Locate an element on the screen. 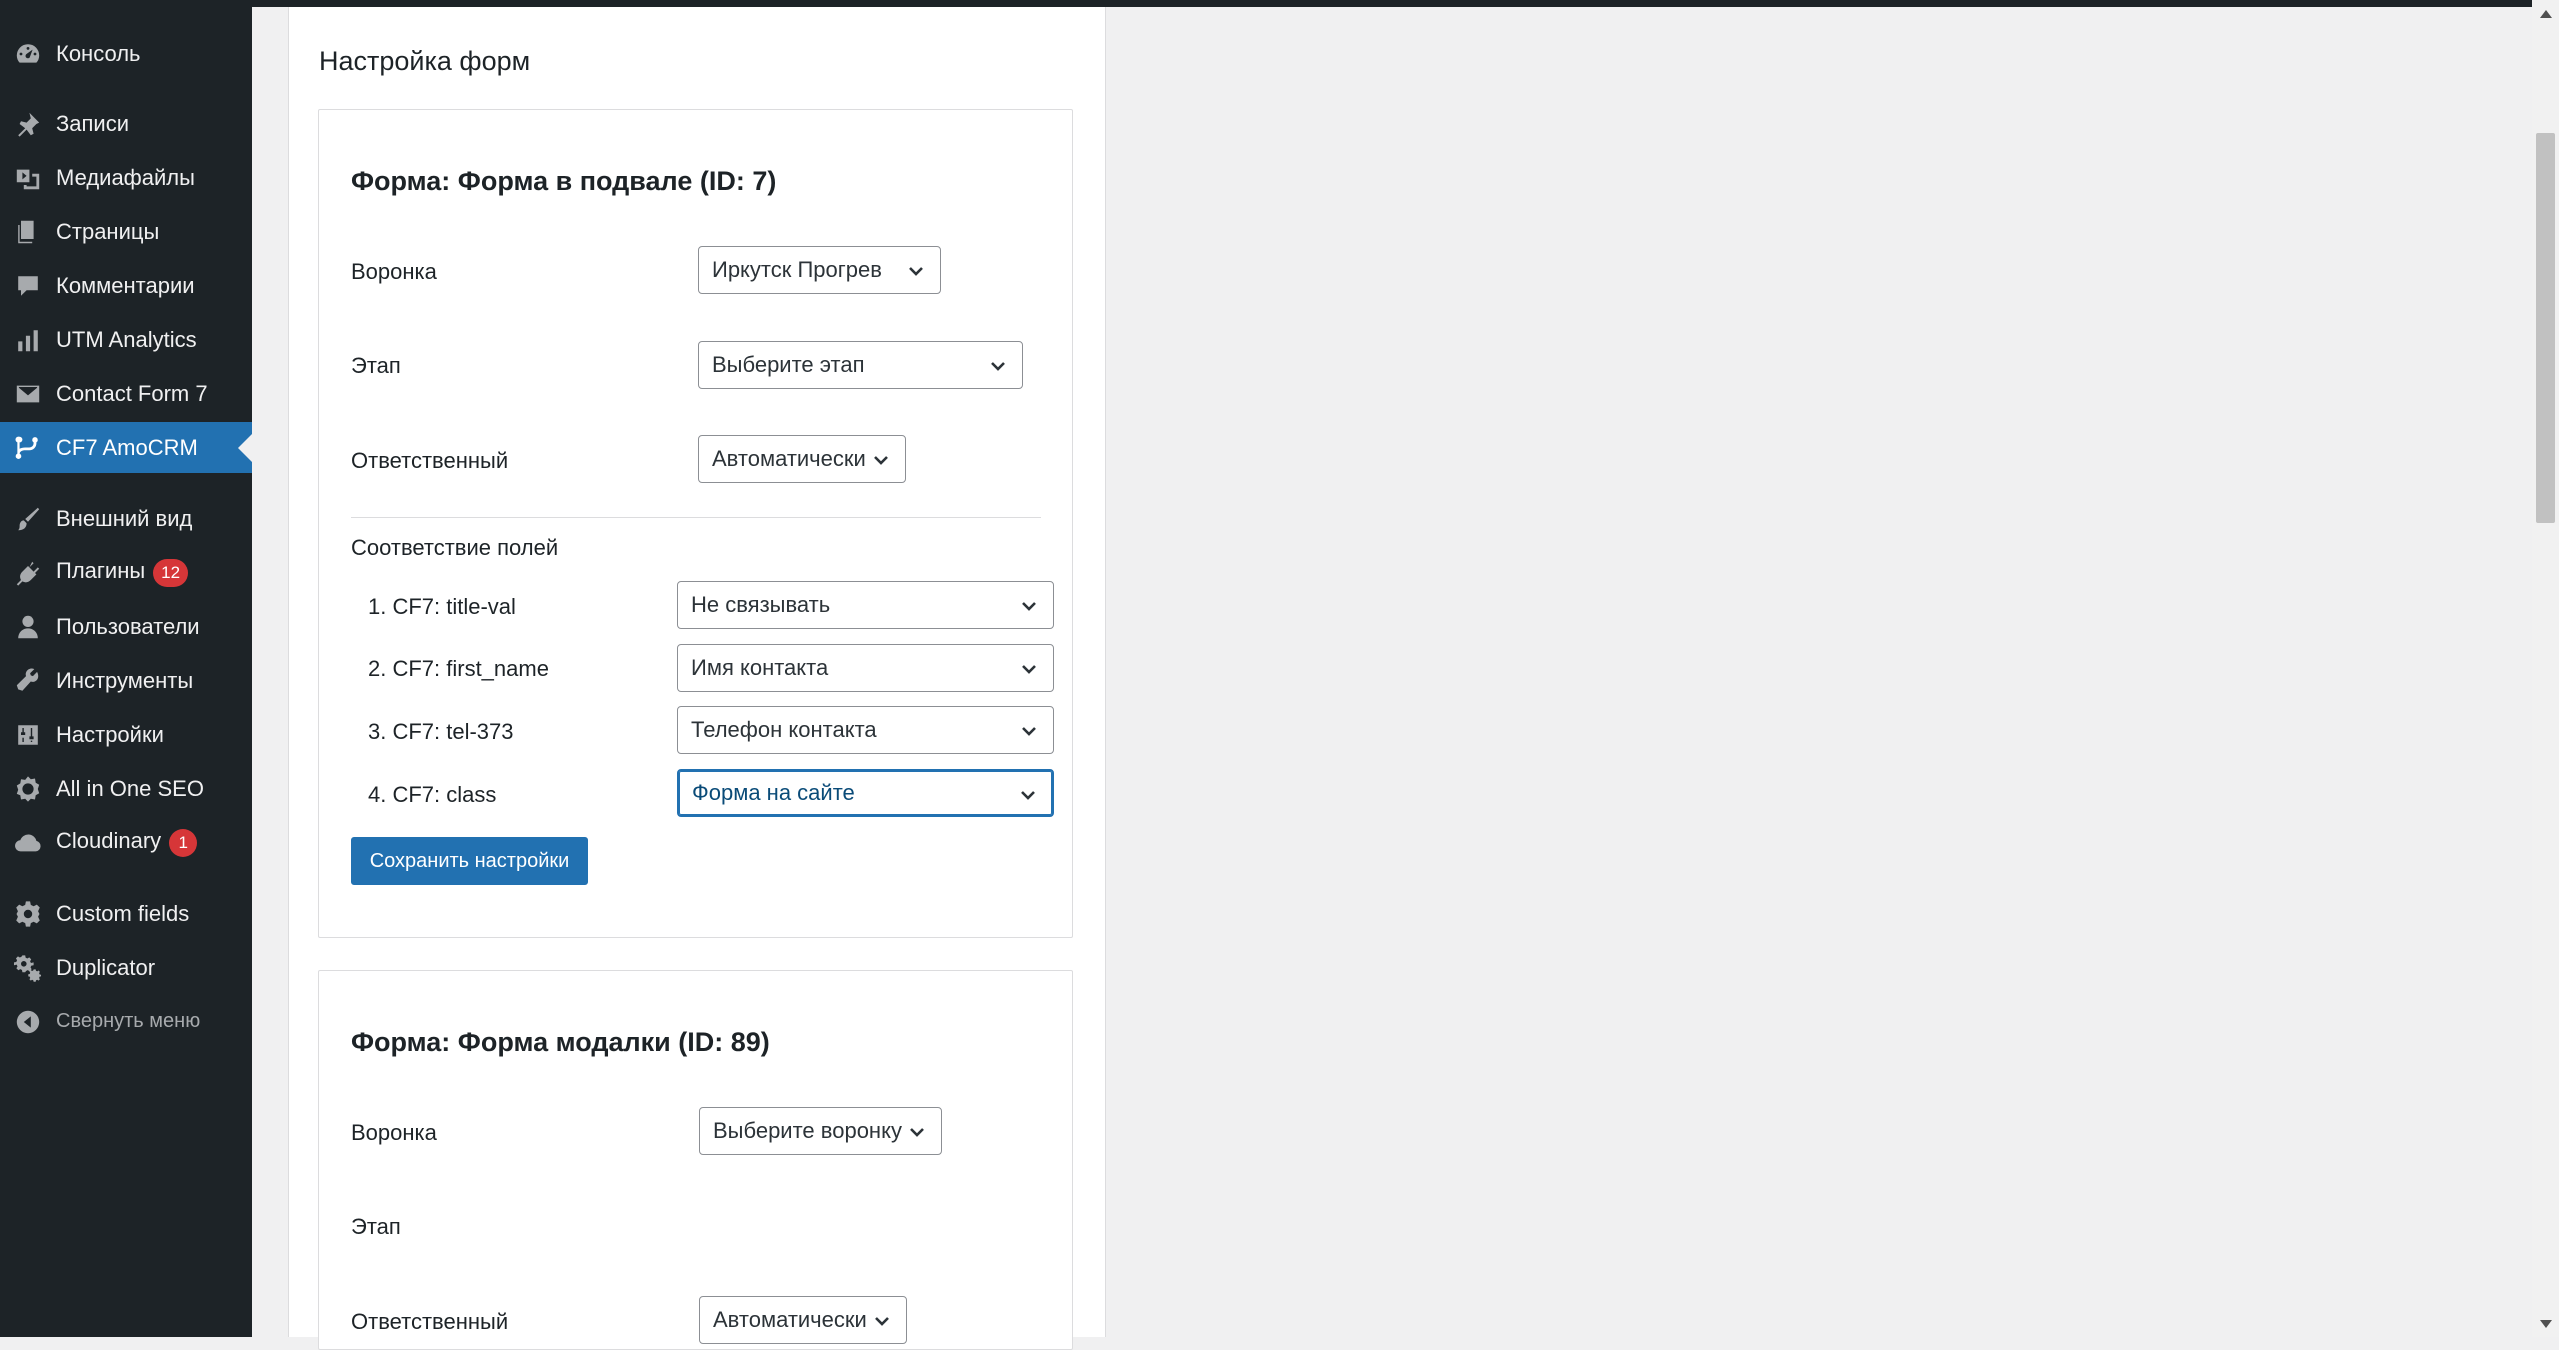 Image resolution: width=2559 pixels, height=1350 pixels. sidebar-item-label: Пользователи is located at coordinates (128, 626).